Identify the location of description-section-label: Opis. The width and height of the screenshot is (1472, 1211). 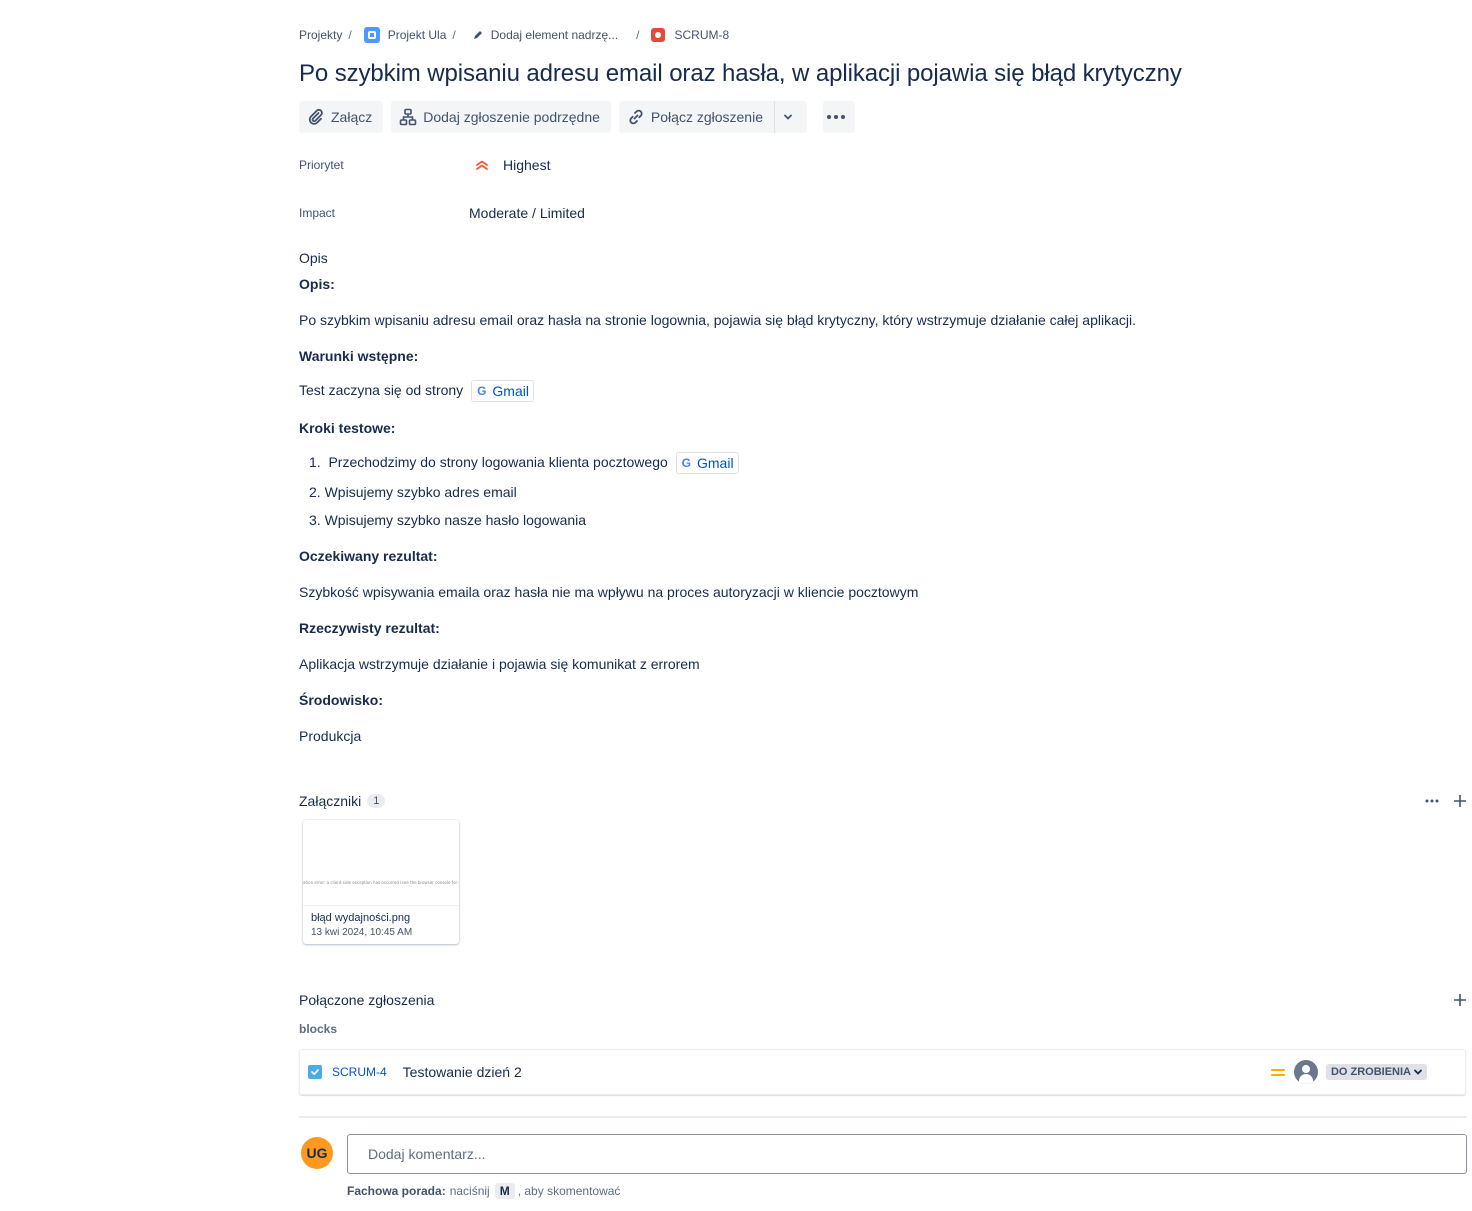
(313, 258).